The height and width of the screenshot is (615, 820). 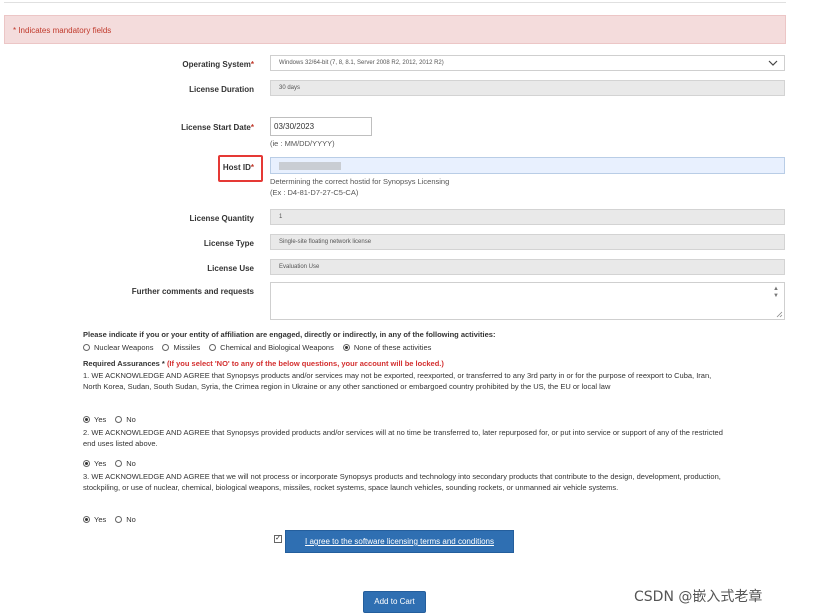 What do you see at coordinates (776, 293) in the screenshot?
I see `scroll-arrows-icon: ▲ ▼` at bounding box center [776, 293].